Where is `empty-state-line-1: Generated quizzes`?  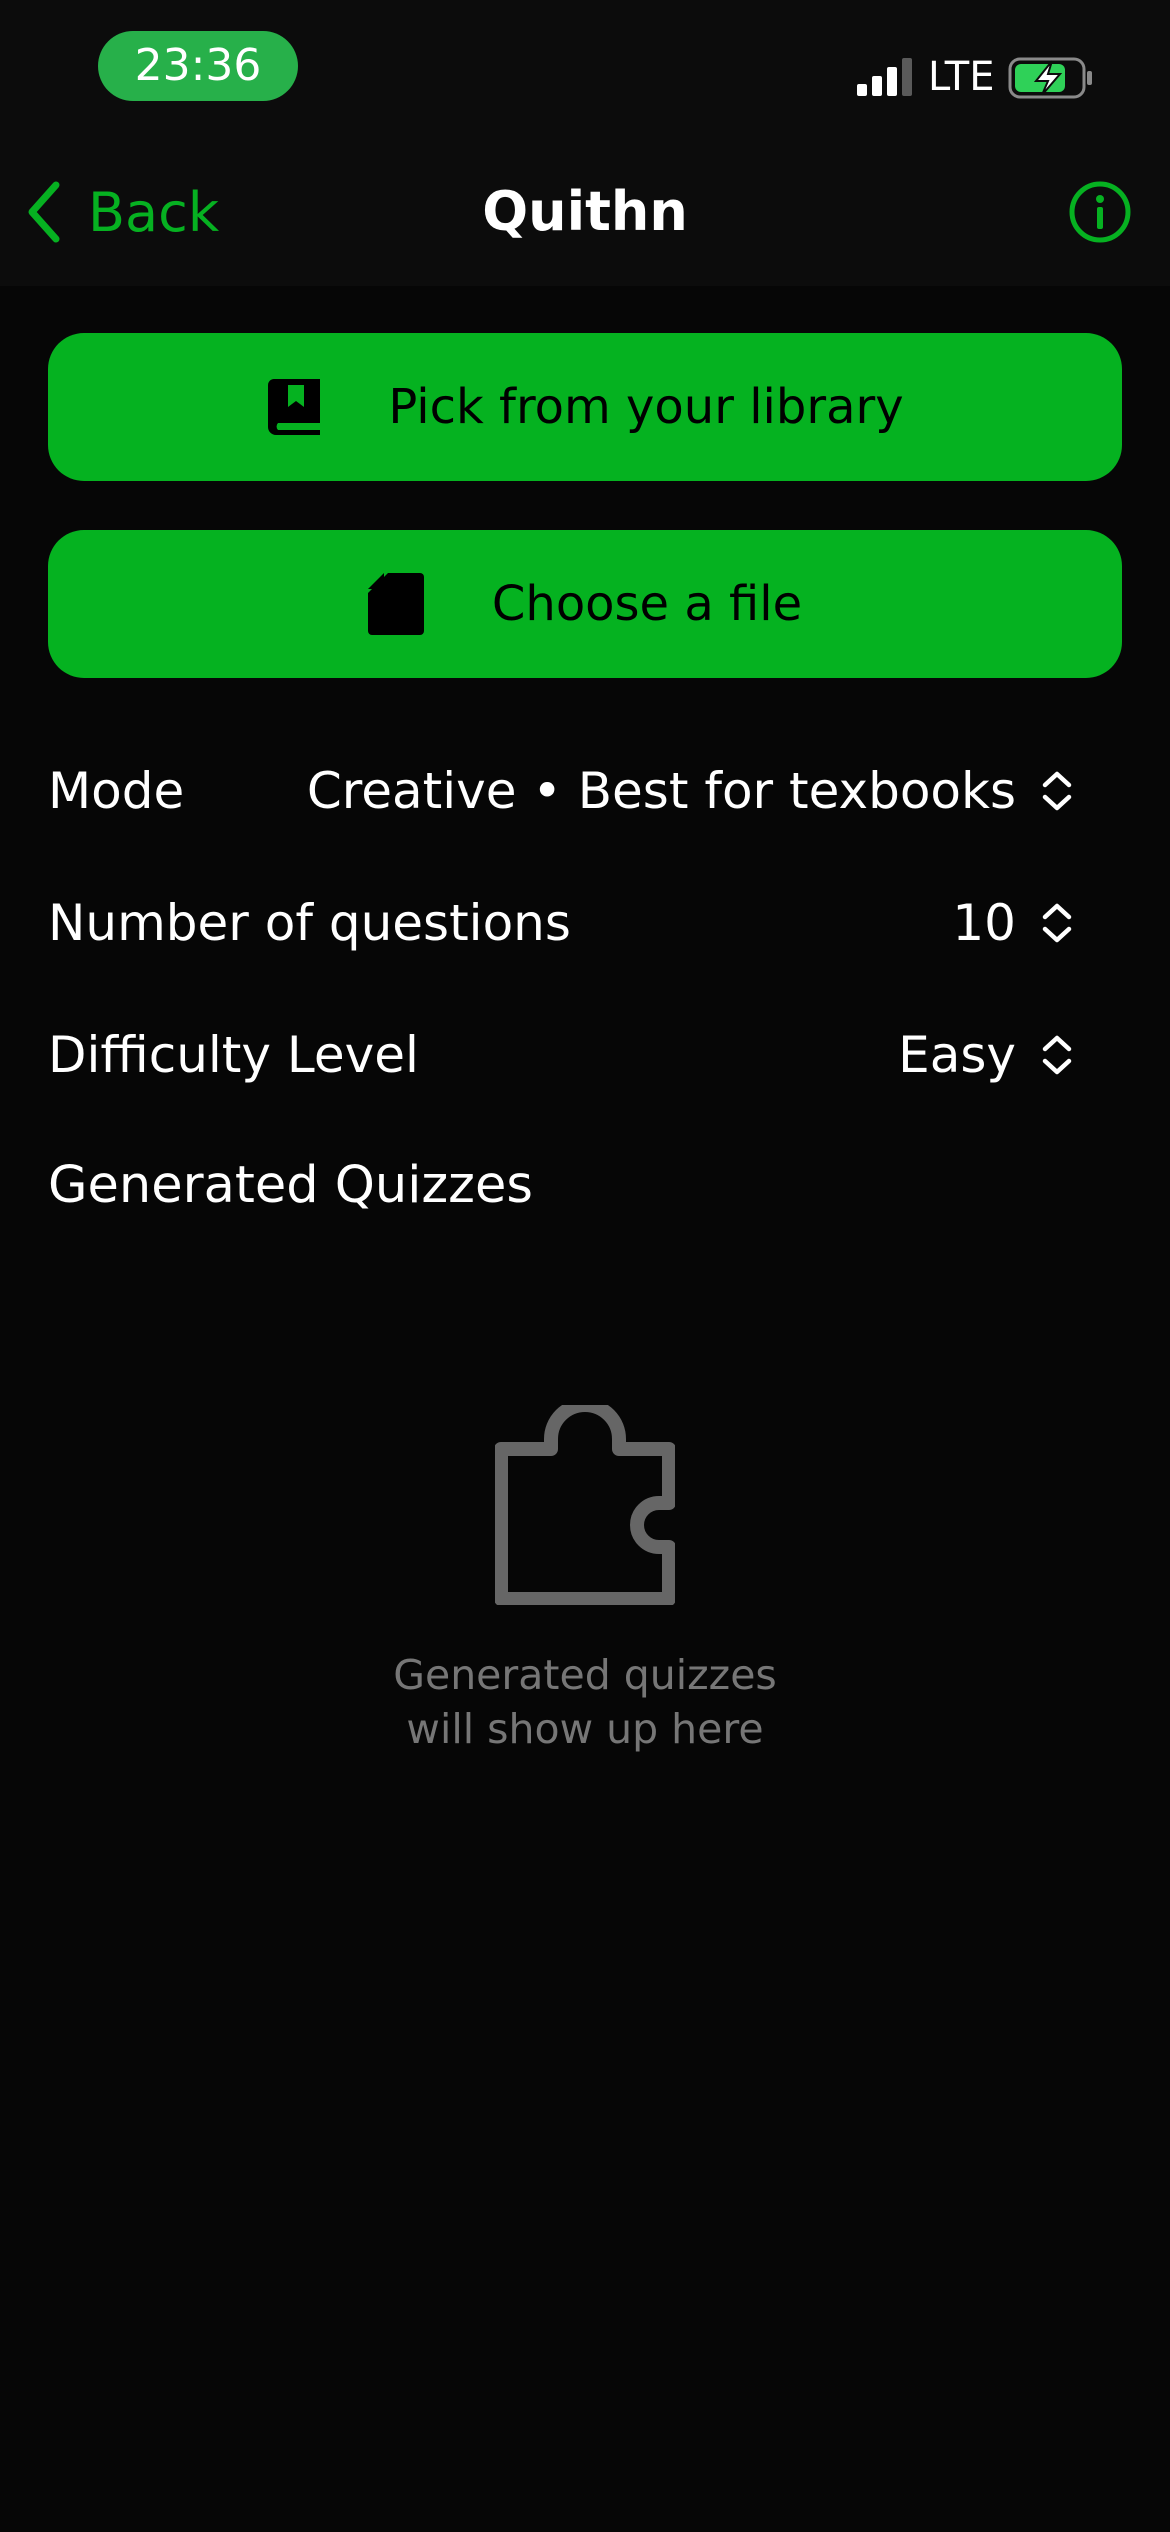
empty-state-line-1: Generated quizzes is located at coordinates (585, 1675).